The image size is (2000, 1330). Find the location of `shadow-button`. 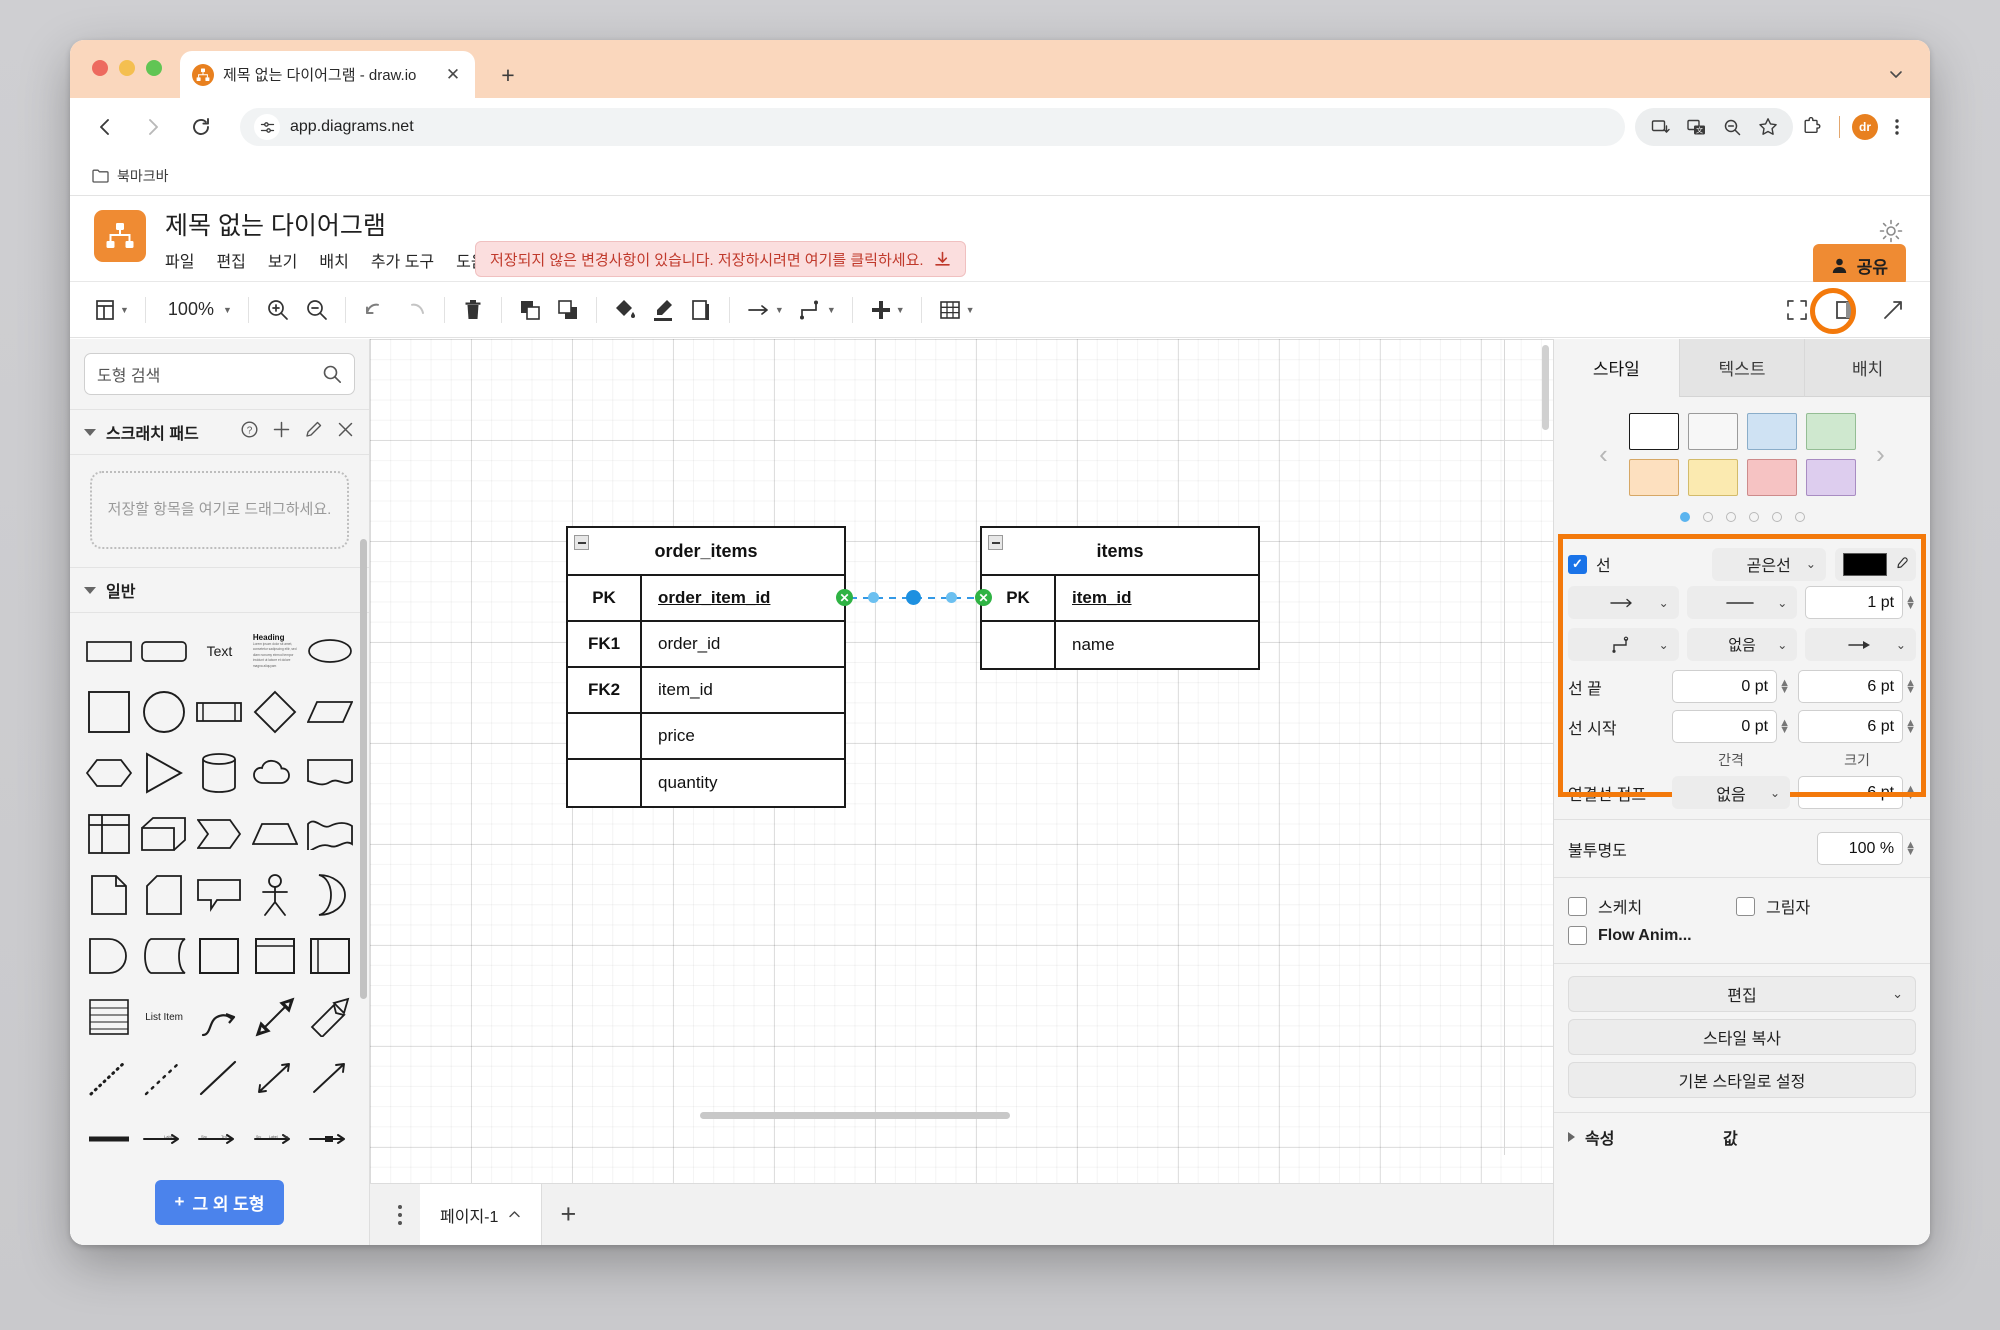

shadow-button is located at coordinates (701, 310).